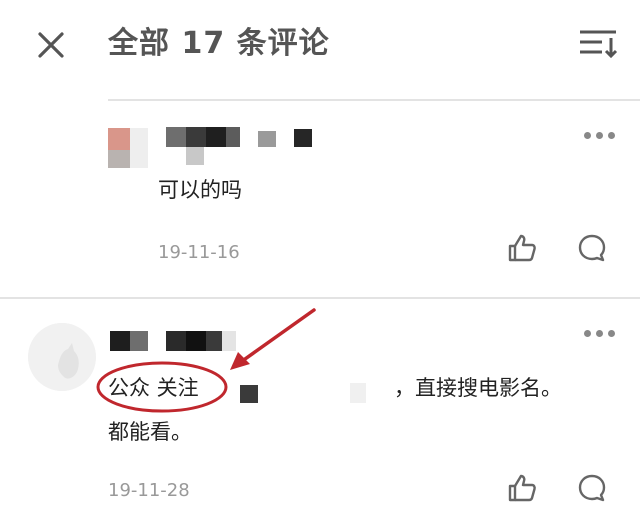  What do you see at coordinates (478, 388) in the screenshot?
I see `comment-text-suffix: ，直接搜电影名。` at bounding box center [478, 388].